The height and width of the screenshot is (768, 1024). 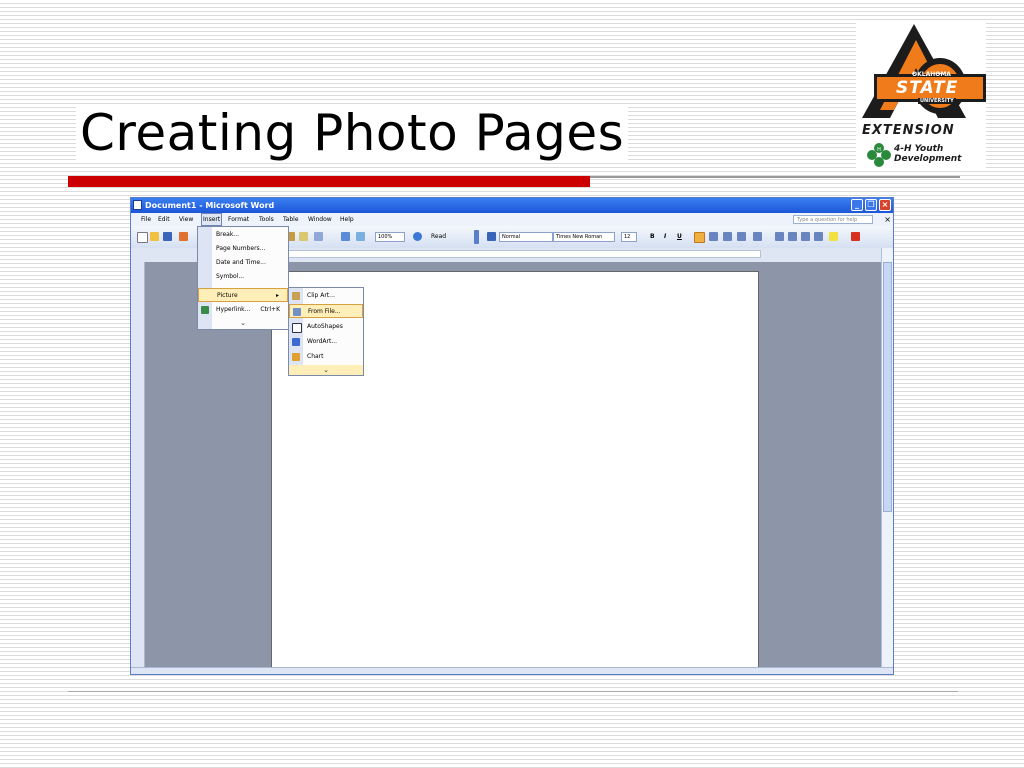 I want to click on menu-item-chart: Chart, so click(x=326, y=357).